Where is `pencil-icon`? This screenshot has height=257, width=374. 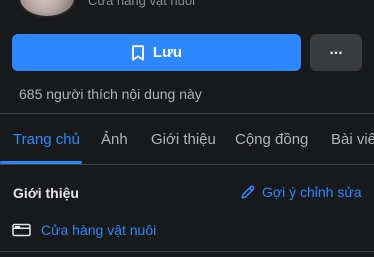 pencil-icon is located at coordinates (248, 192).